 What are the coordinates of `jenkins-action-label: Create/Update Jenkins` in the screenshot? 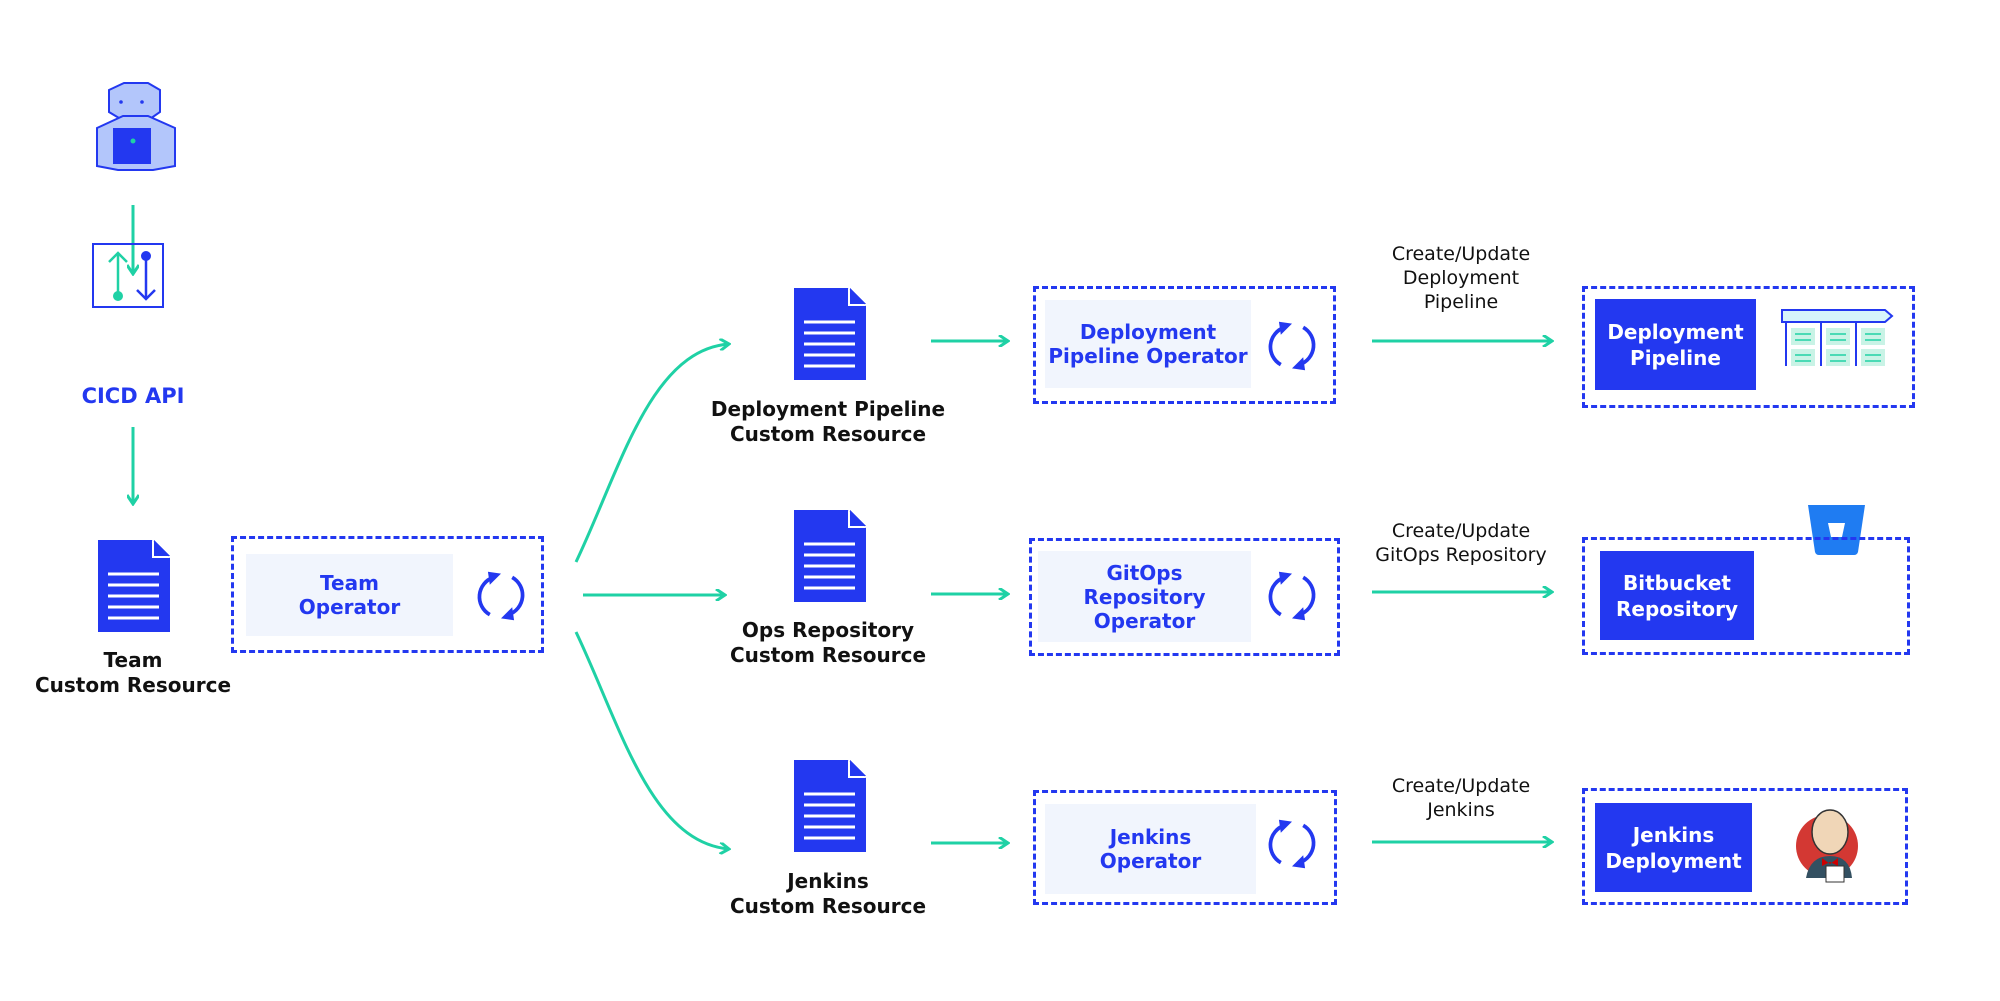 It's located at (1461, 798).